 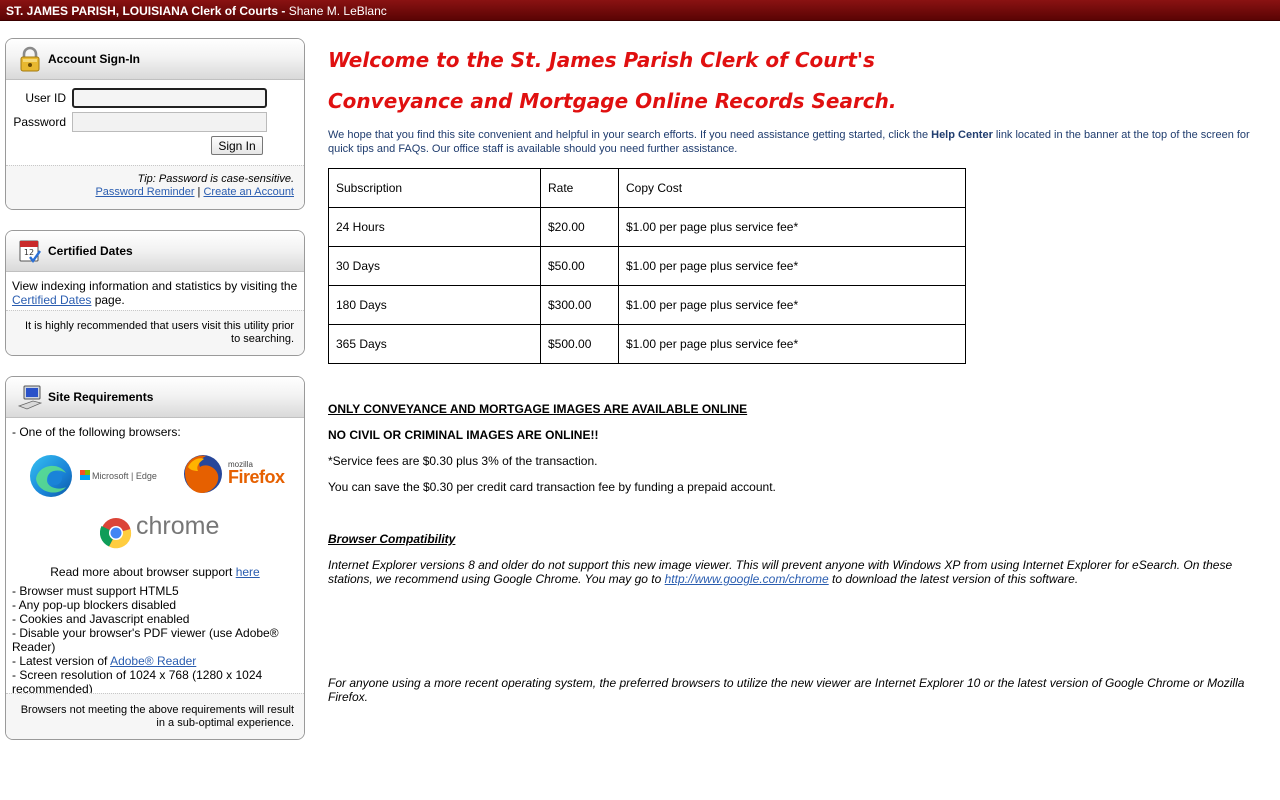 I want to click on firefox-wordmark: mozilla Firefox, so click(x=256, y=473).